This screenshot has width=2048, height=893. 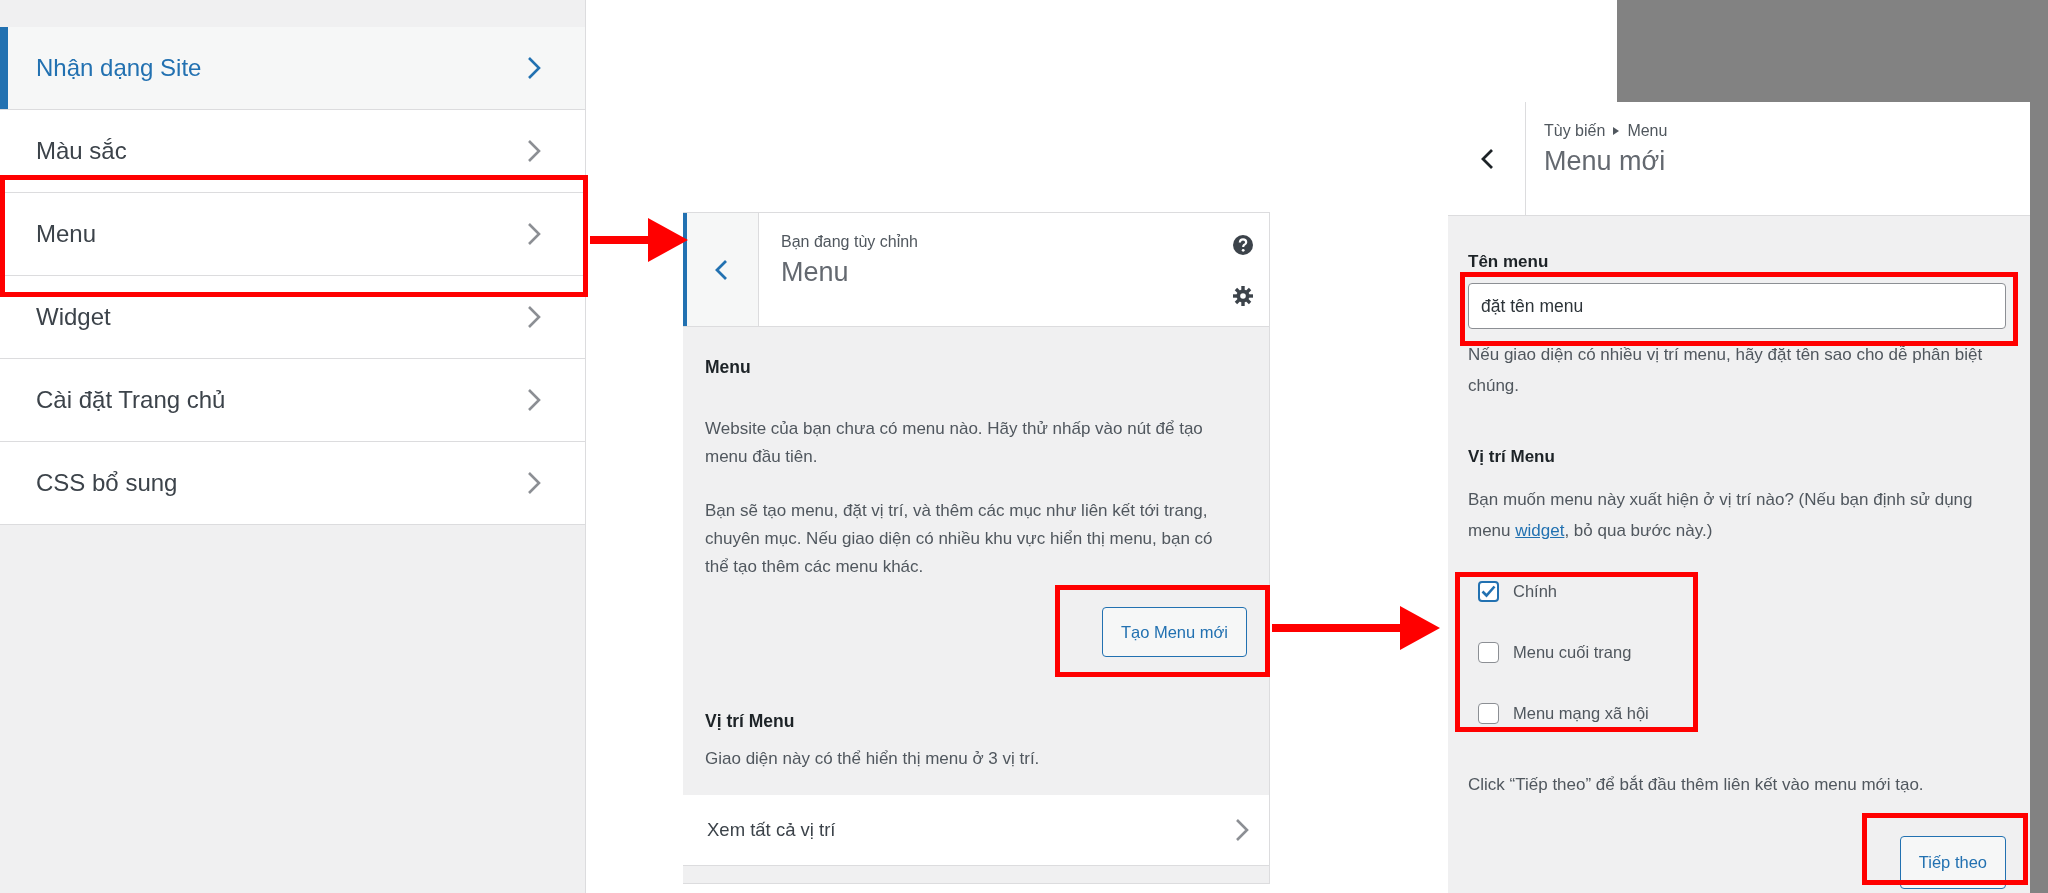 What do you see at coordinates (1726, 370) in the screenshot?
I see `description-text: Nếu giao diện có nhiều vị trí menu, hãy đặt tên sao cho dễ phân biệt chúng.` at bounding box center [1726, 370].